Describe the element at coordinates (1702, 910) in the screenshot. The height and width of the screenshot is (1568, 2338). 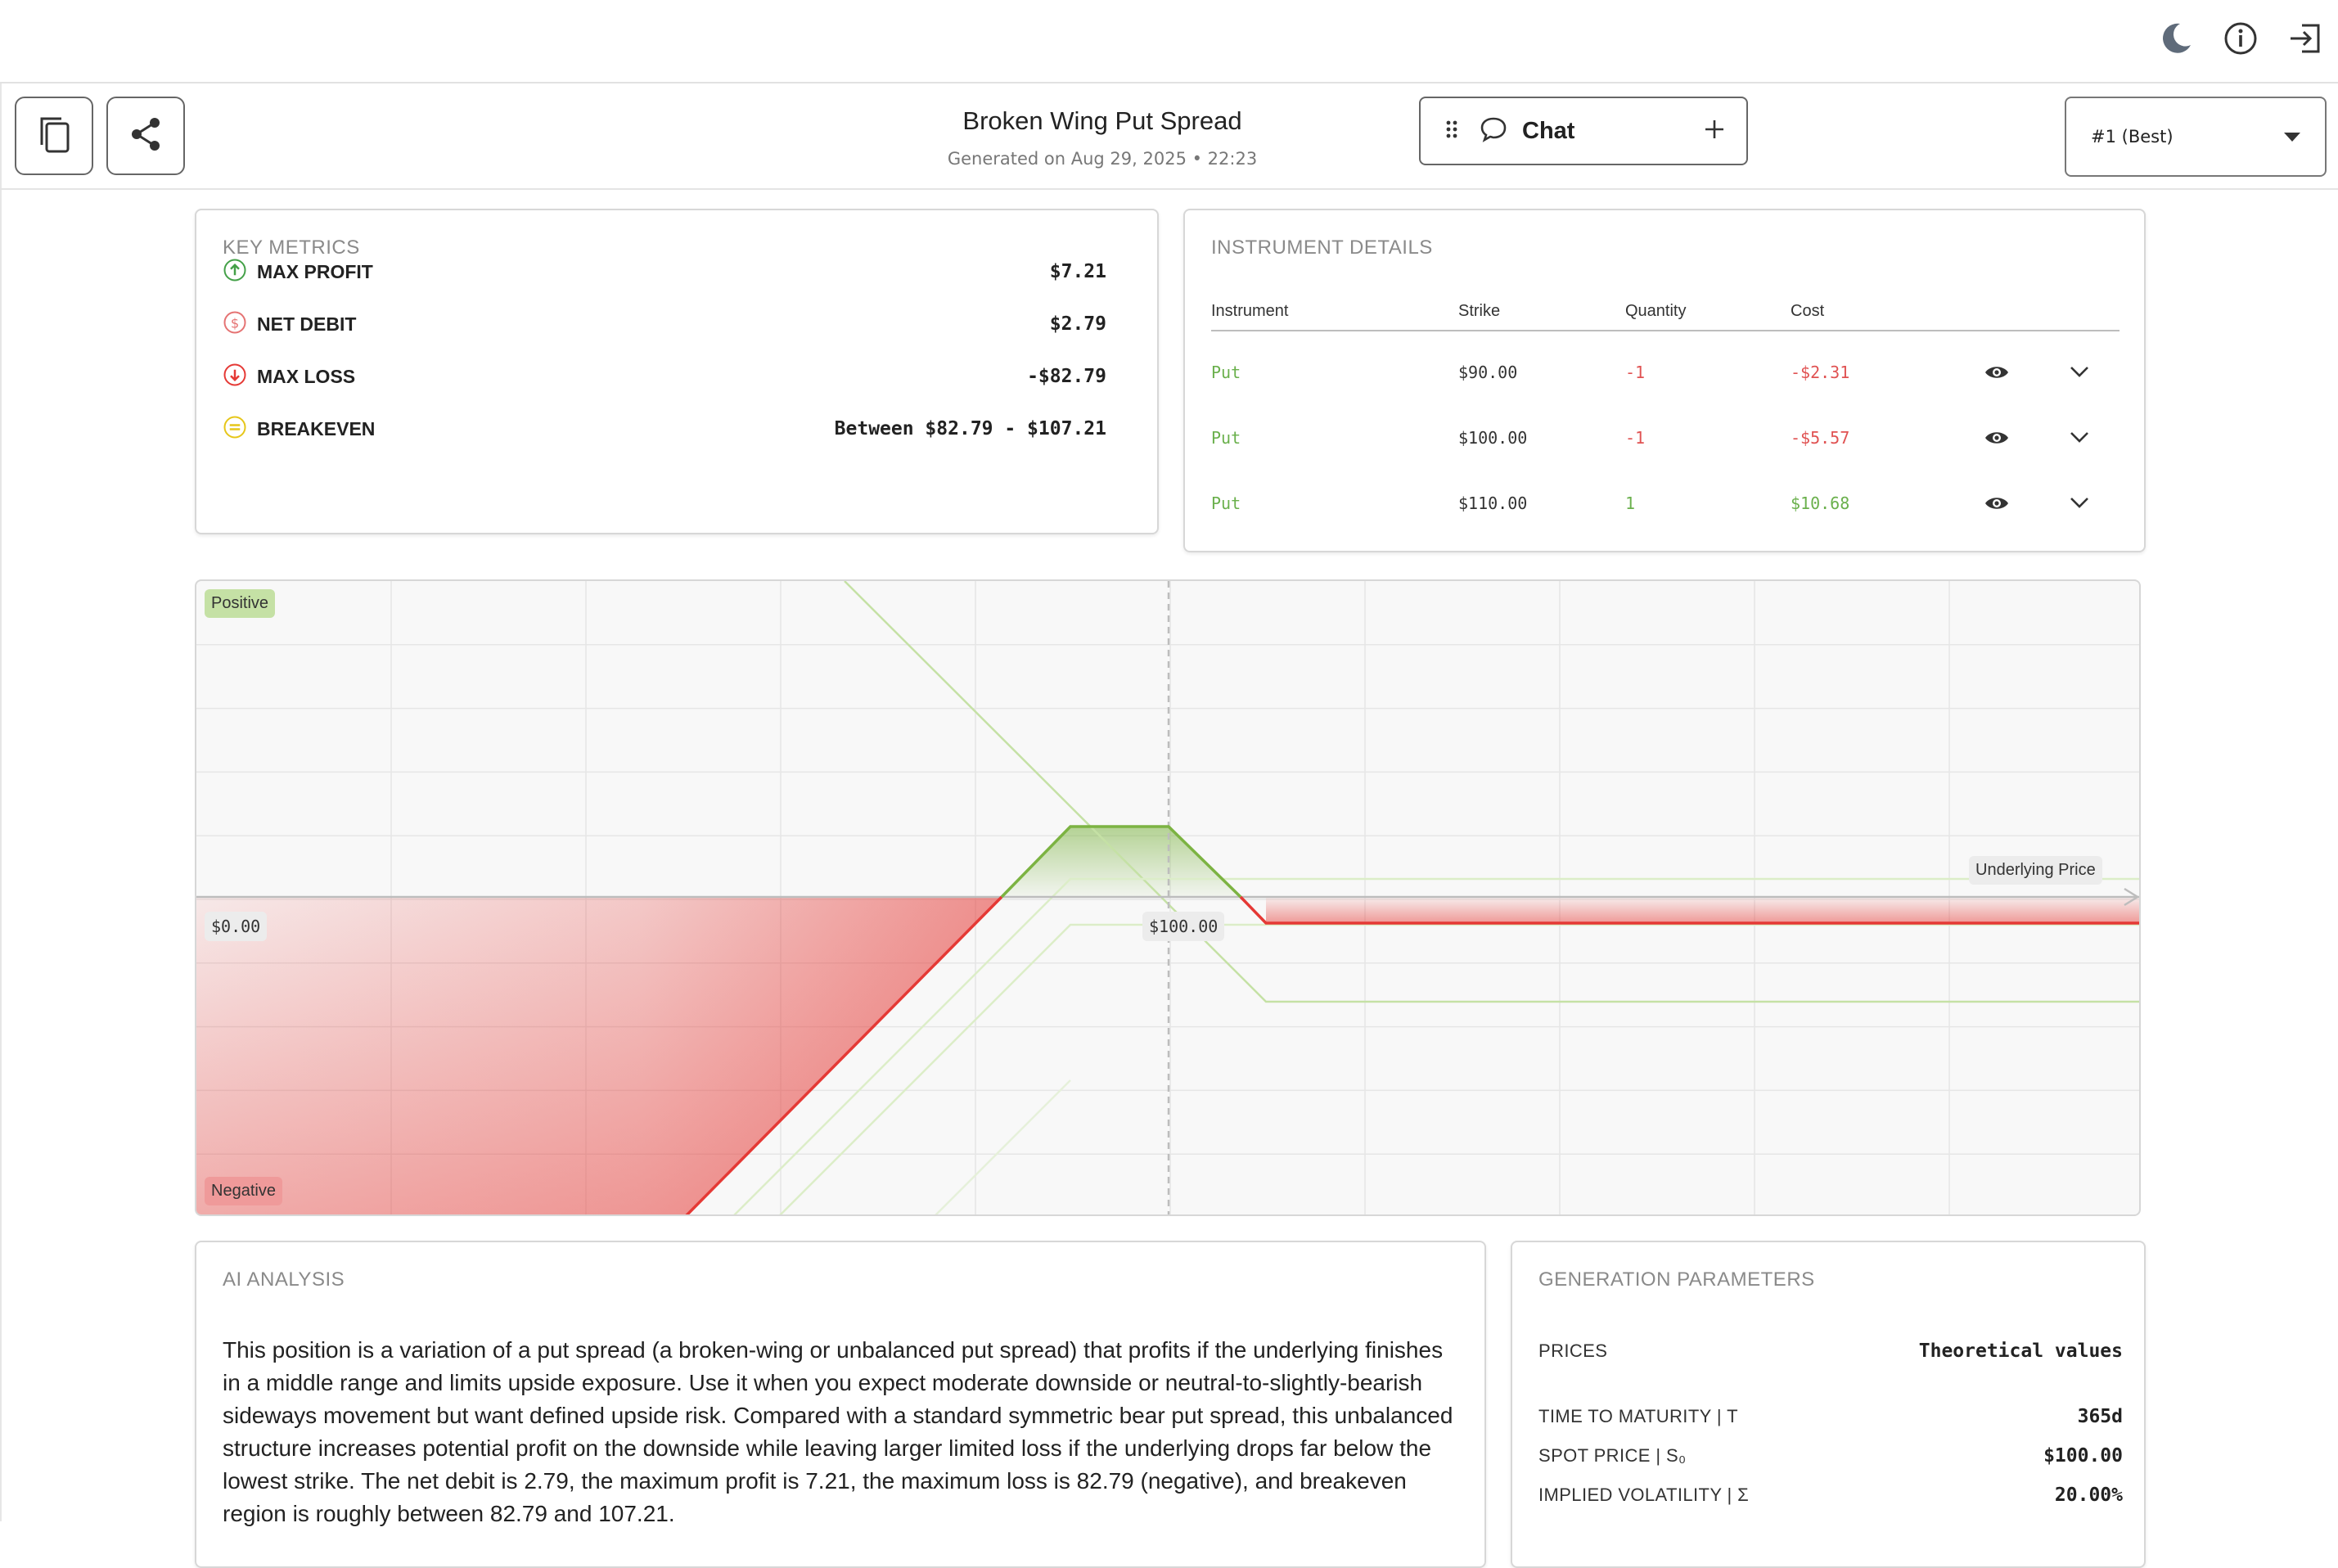
I see `flat-loss-area` at that location.